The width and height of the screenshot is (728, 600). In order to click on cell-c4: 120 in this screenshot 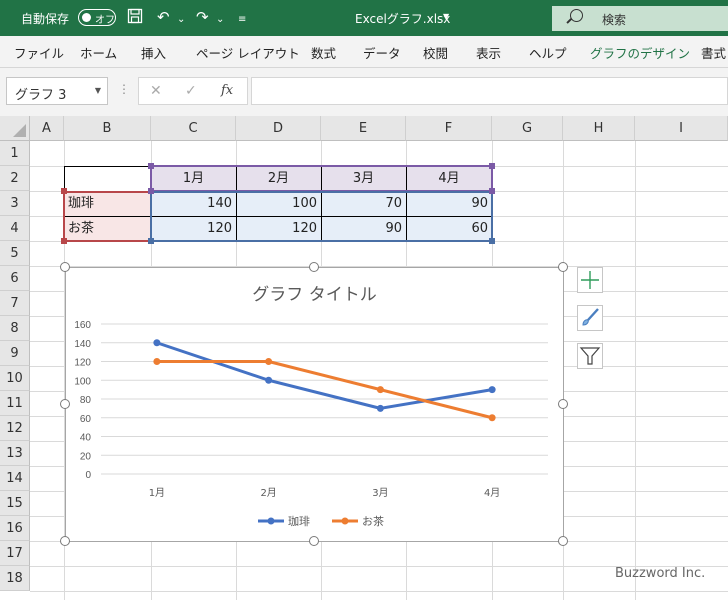, I will do `click(193, 228)`.